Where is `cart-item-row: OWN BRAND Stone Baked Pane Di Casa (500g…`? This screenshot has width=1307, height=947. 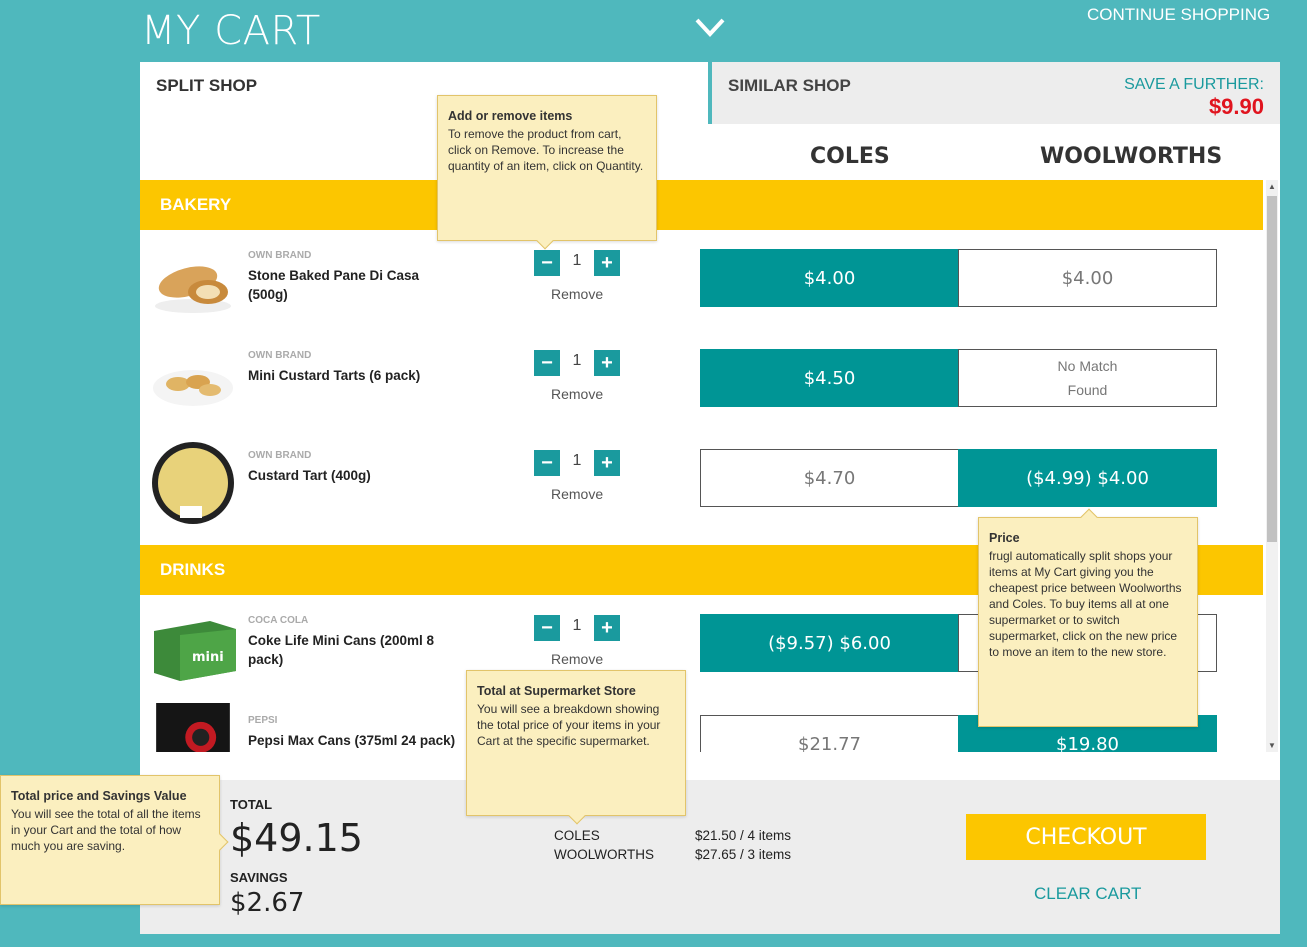 cart-item-row: OWN BRAND Stone Baked Pane Di Casa (500g… is located at coordinates (701, 280).